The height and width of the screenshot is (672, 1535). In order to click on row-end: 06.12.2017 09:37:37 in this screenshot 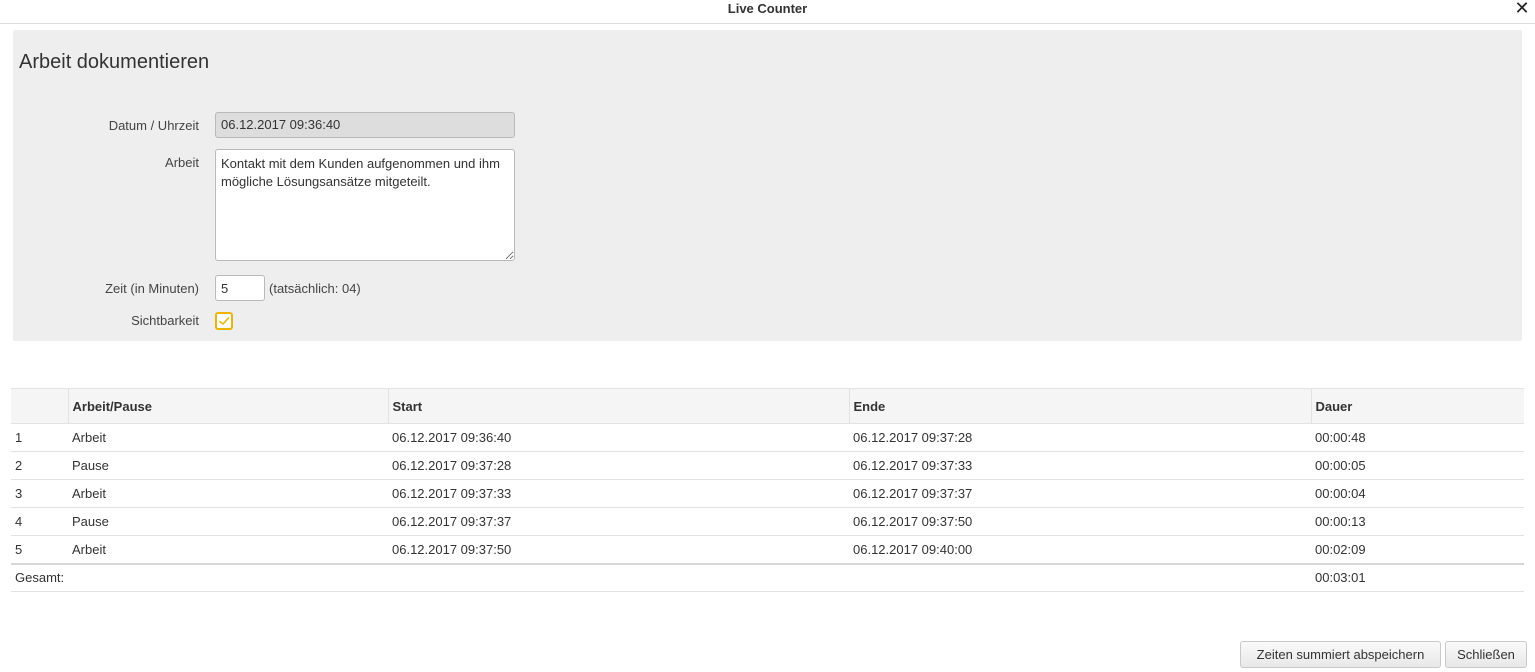, I will do `click(1080, 493)`.